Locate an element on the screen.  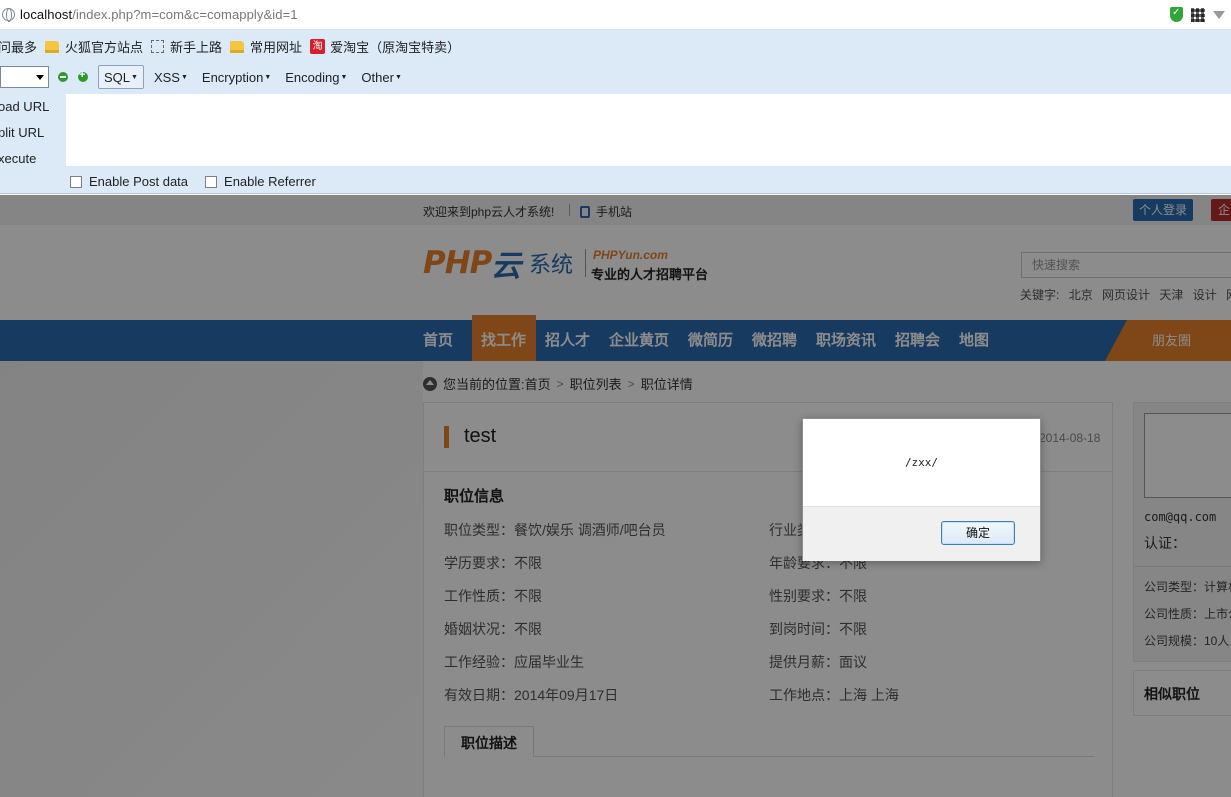
bookmark-firefox-site: 火狐官方站点 is located at coordinates (94, 46).